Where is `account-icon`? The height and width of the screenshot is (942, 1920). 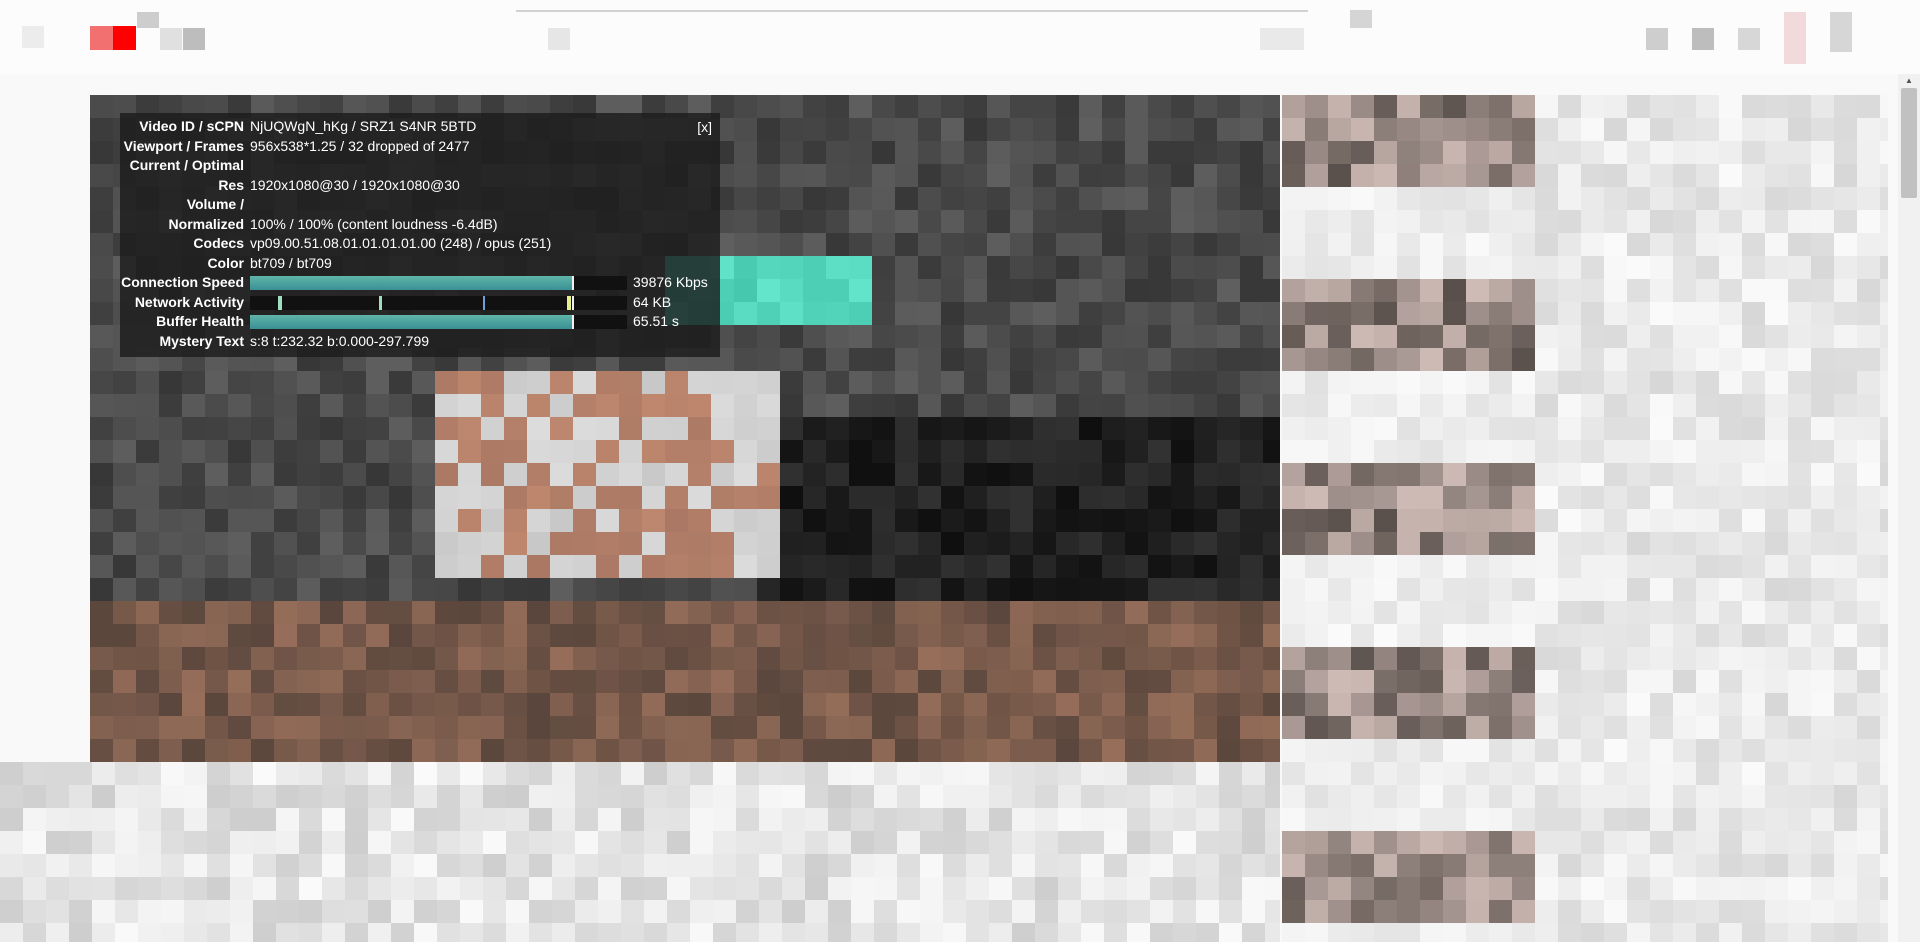
account-icon is located at coordinates (1841, 32).